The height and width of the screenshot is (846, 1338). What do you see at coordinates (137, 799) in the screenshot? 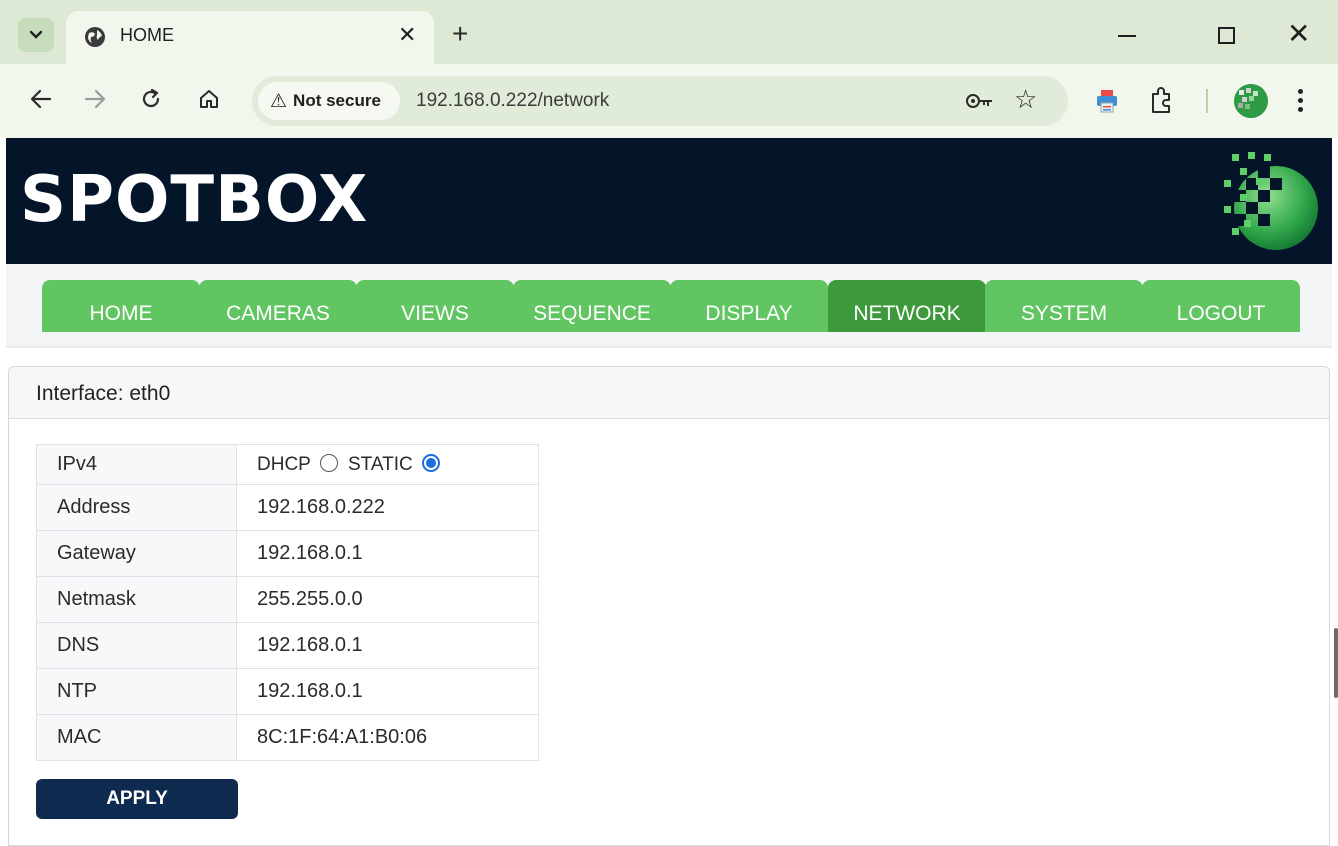
I see `apply-button: APPLY` at bounding box center [137, 799].